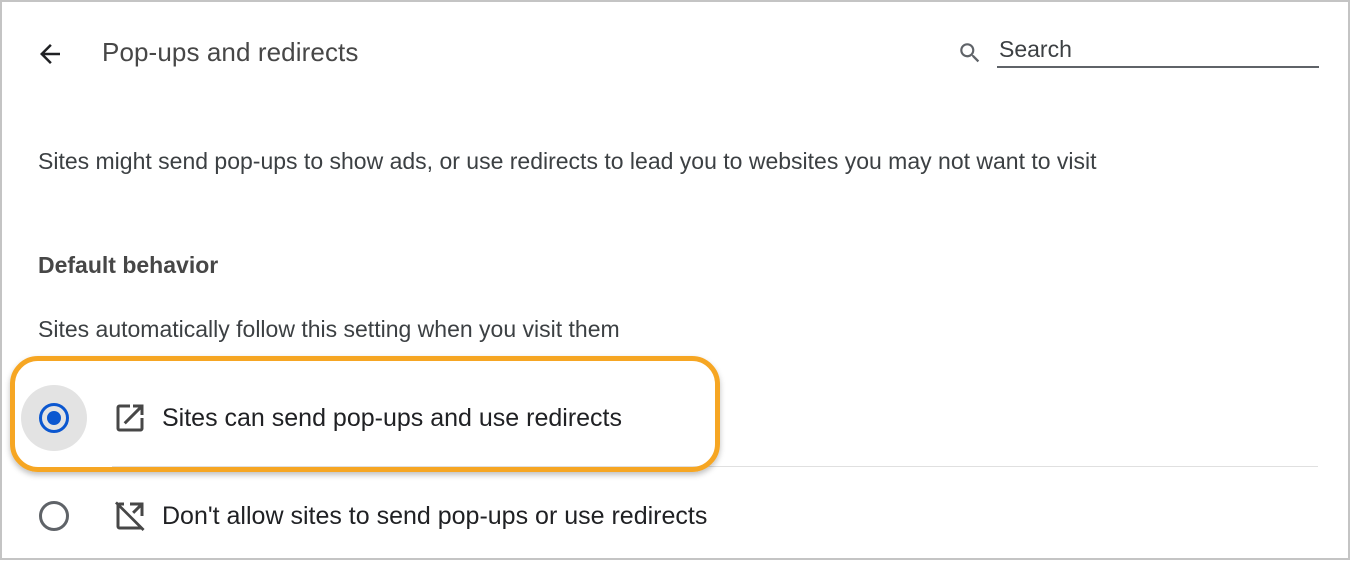 The width and height of the screenshot is (1350, 568). I want to click on radio-block-popups, so click(54, 516).